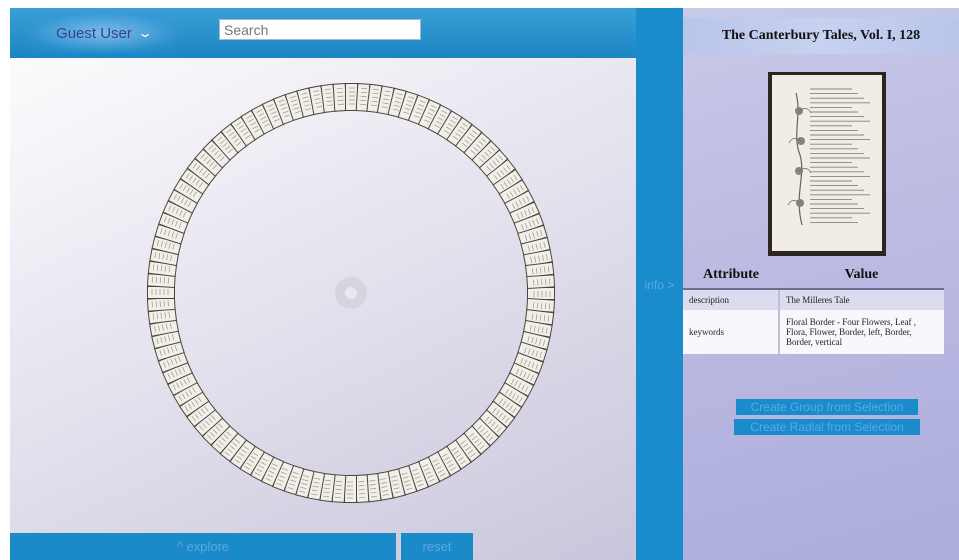 This screenshot has width=959, height=560. Describe the element at coordinates (203, 546) in the screenshot. I see `explore-button: ^ explore` at that location.